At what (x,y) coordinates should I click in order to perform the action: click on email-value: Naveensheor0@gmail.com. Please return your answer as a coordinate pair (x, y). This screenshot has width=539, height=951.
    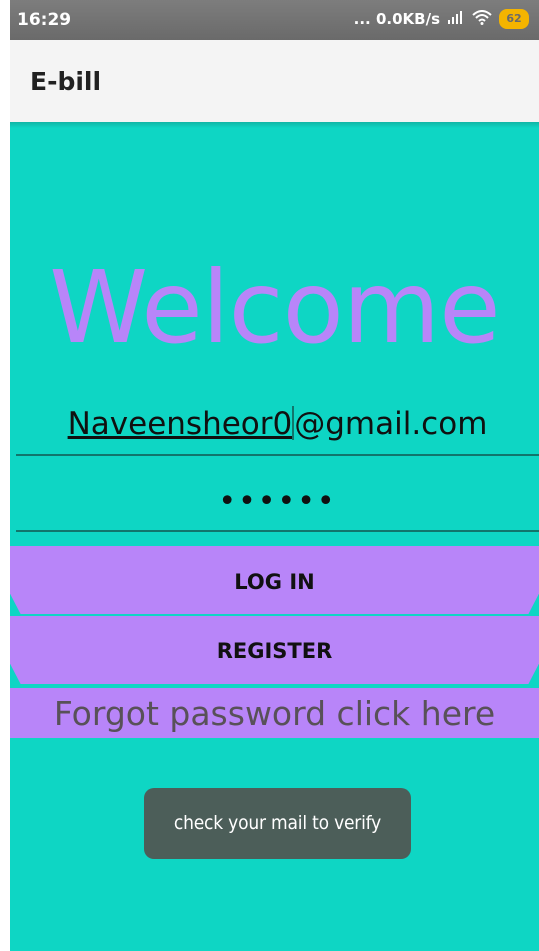
    Looking at the image, I should click on (277, 424).